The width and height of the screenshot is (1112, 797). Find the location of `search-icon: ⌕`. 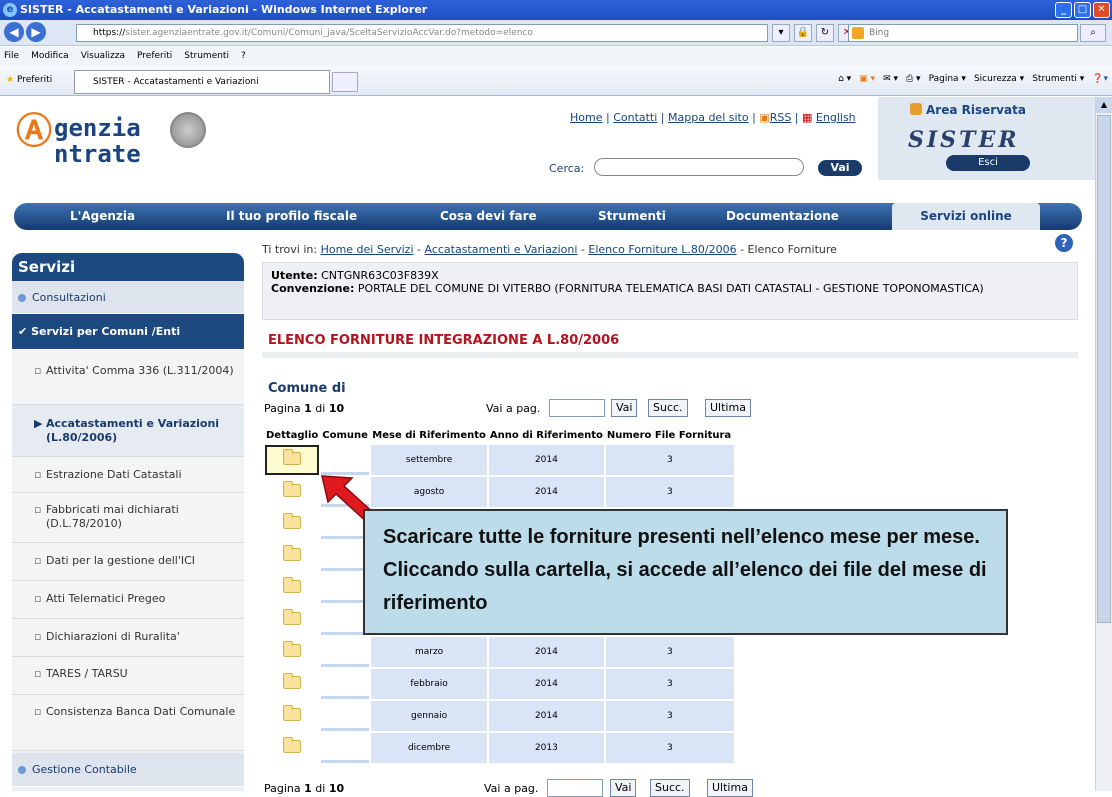

search-icon: ⌕ is located at coordinates (1093, 33).